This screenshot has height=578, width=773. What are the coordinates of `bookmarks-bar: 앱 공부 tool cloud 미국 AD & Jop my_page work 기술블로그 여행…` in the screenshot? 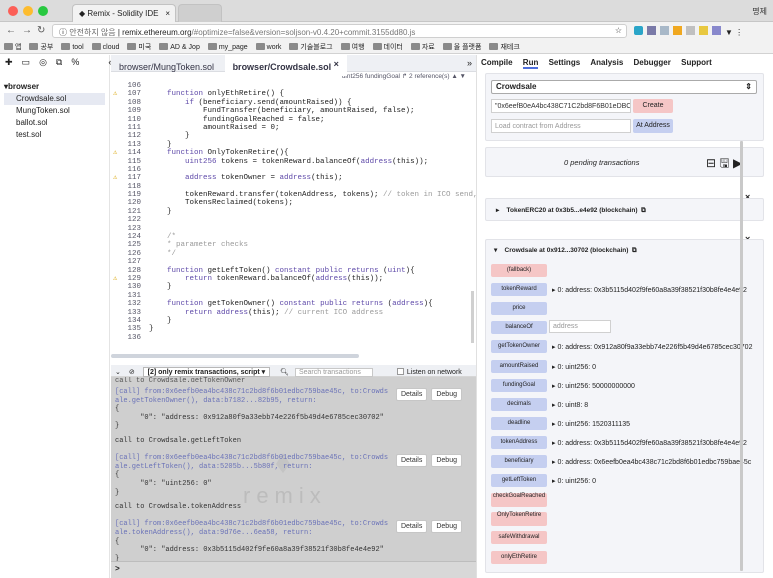 It's located at (386, 47).